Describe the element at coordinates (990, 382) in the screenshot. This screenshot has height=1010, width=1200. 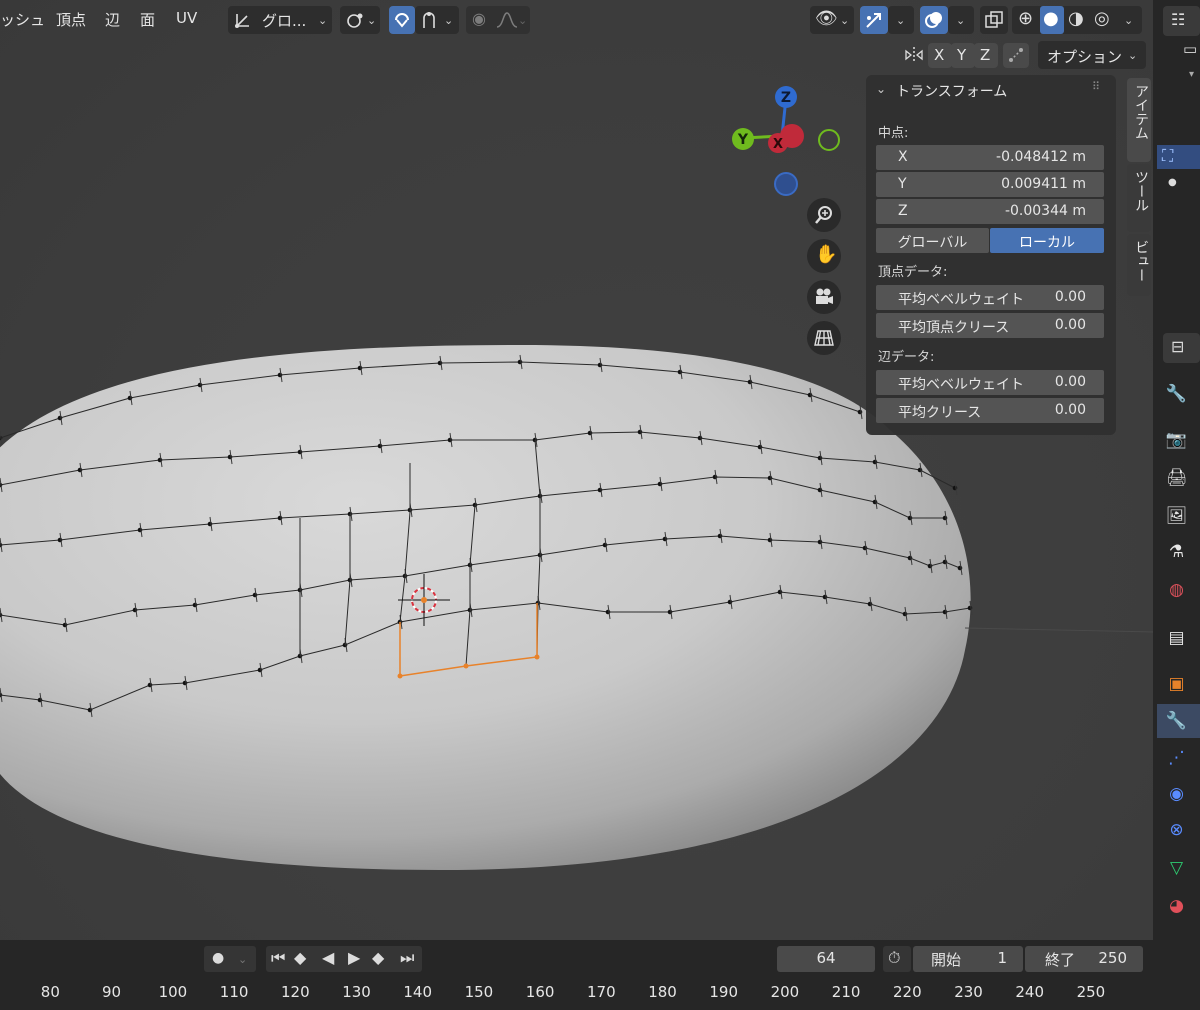
I see `mean-bevel-weight-edge-field: 平均ベベルウェイト 0.00` at that location.